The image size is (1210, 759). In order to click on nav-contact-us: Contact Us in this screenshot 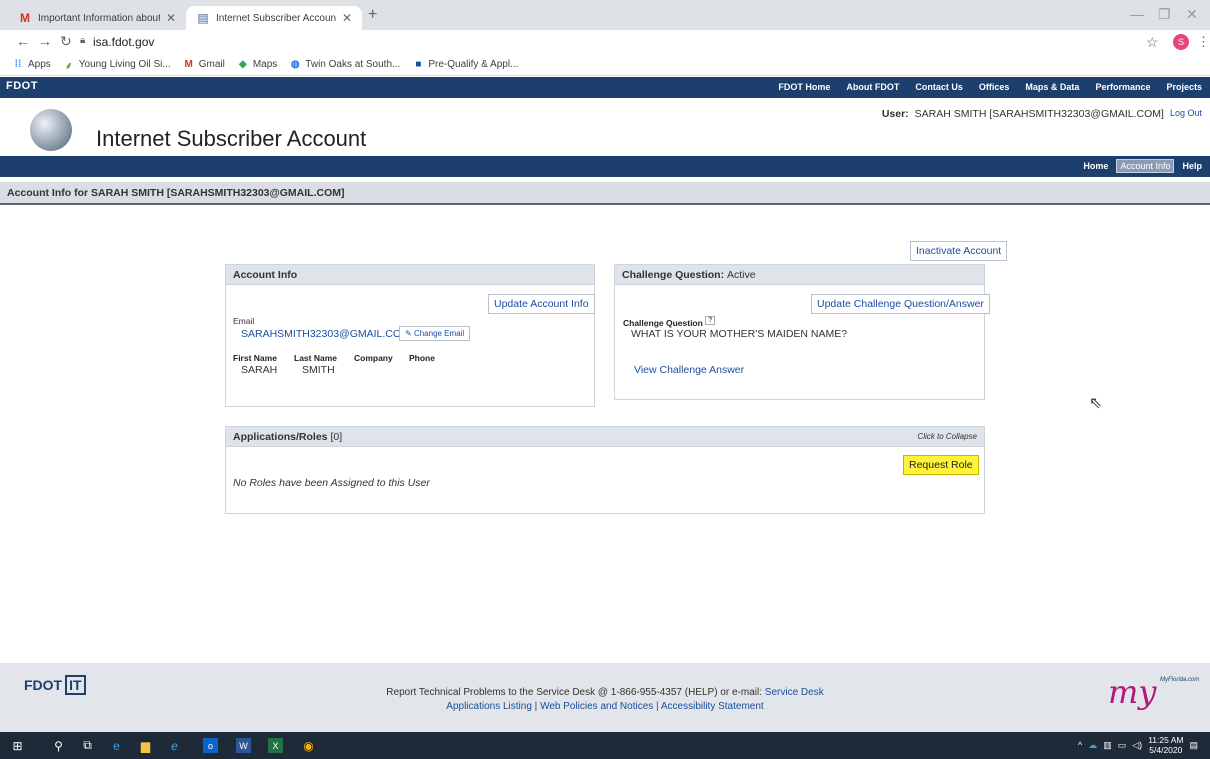, I will do `click(939, 87)`.